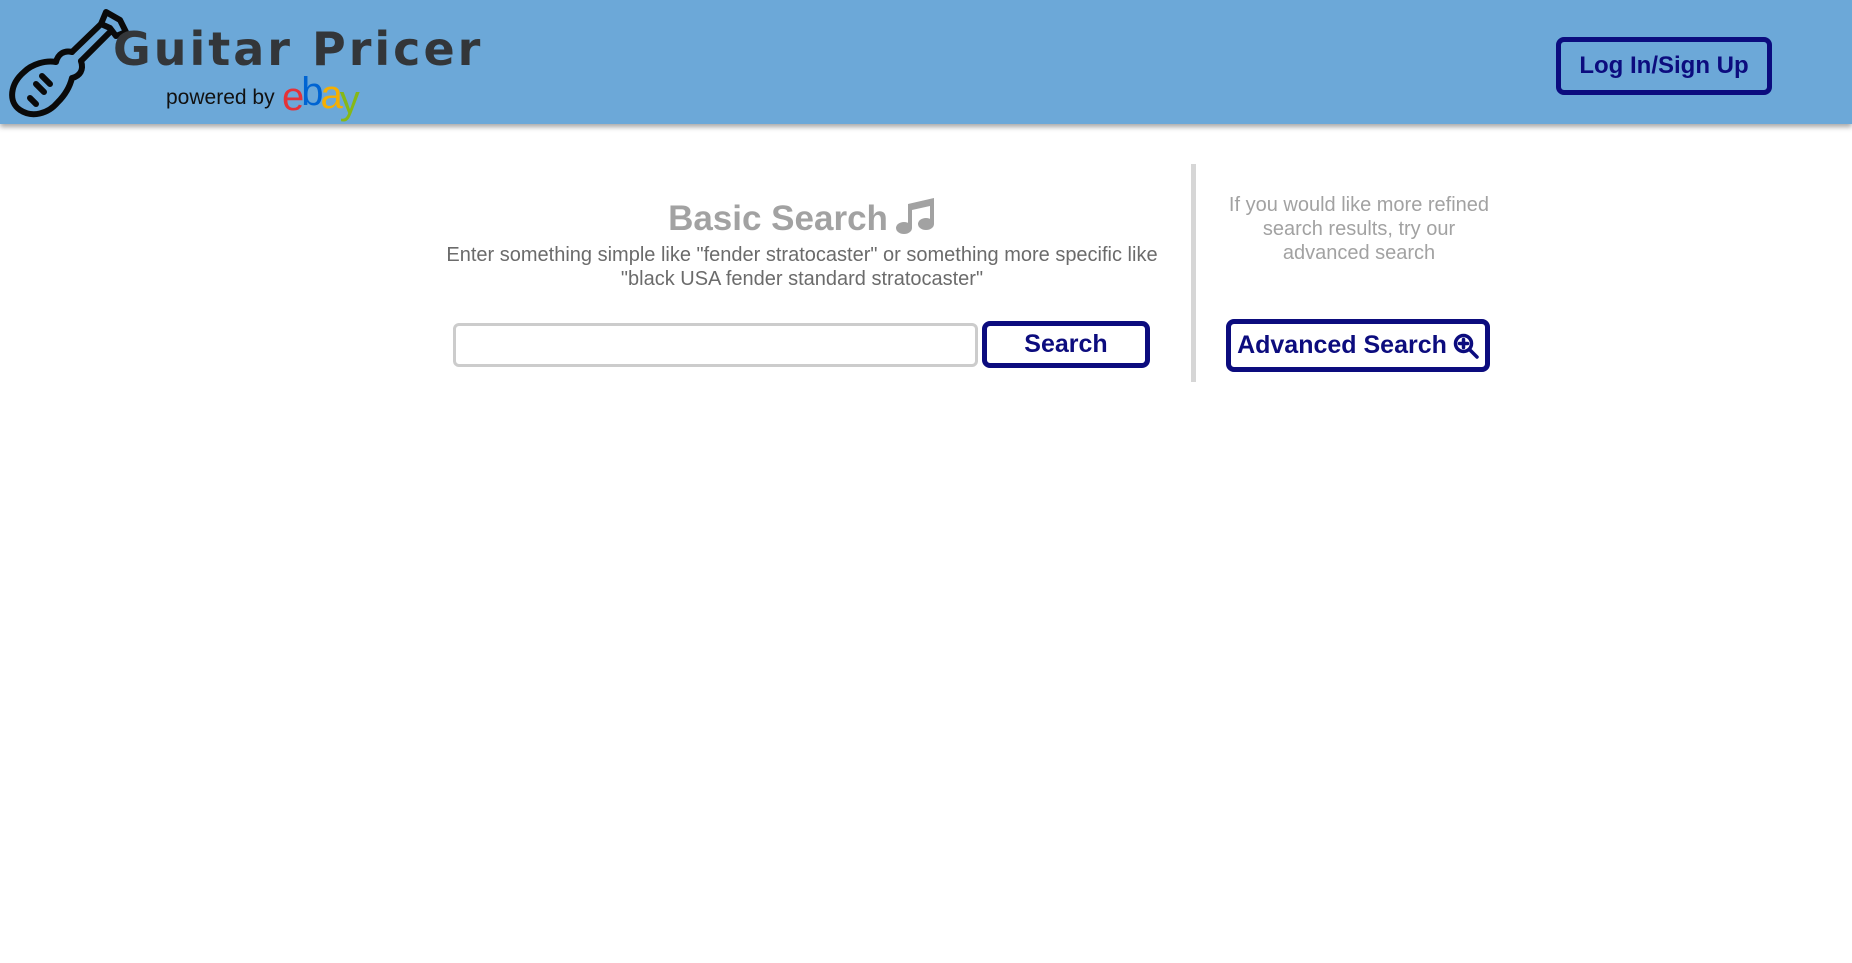 The height and width of the screenshot is (963, 1852). I want to click on advanced-search-label: Advanced Search, so click(1342, 345).